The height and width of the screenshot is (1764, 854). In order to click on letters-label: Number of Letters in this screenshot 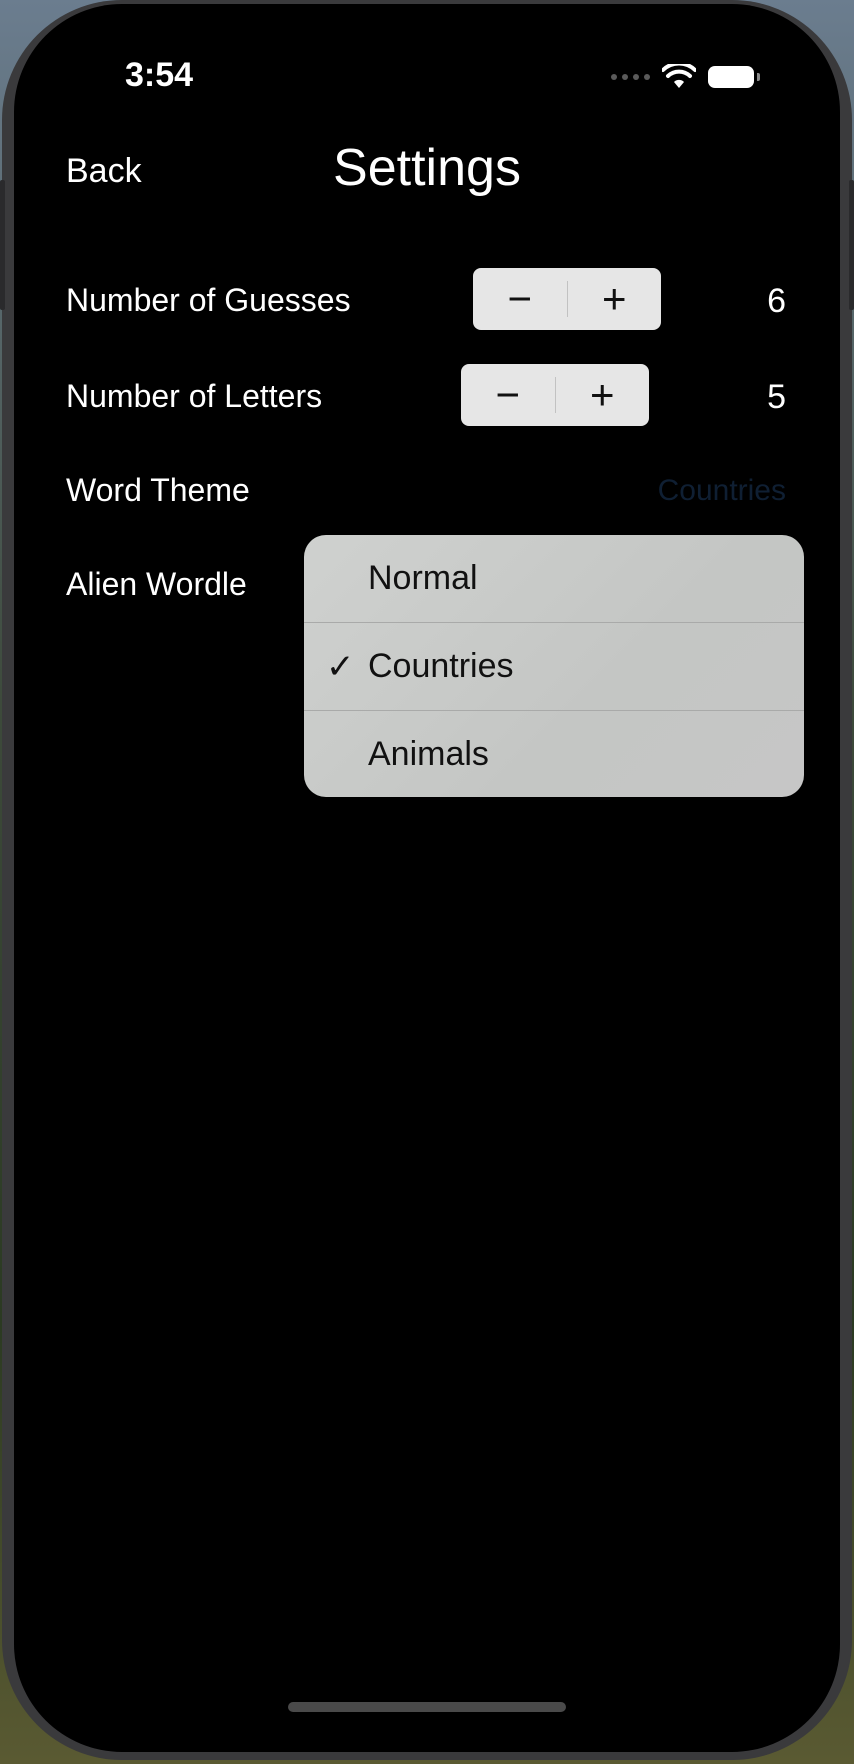, I will do `click(194, 396)`.